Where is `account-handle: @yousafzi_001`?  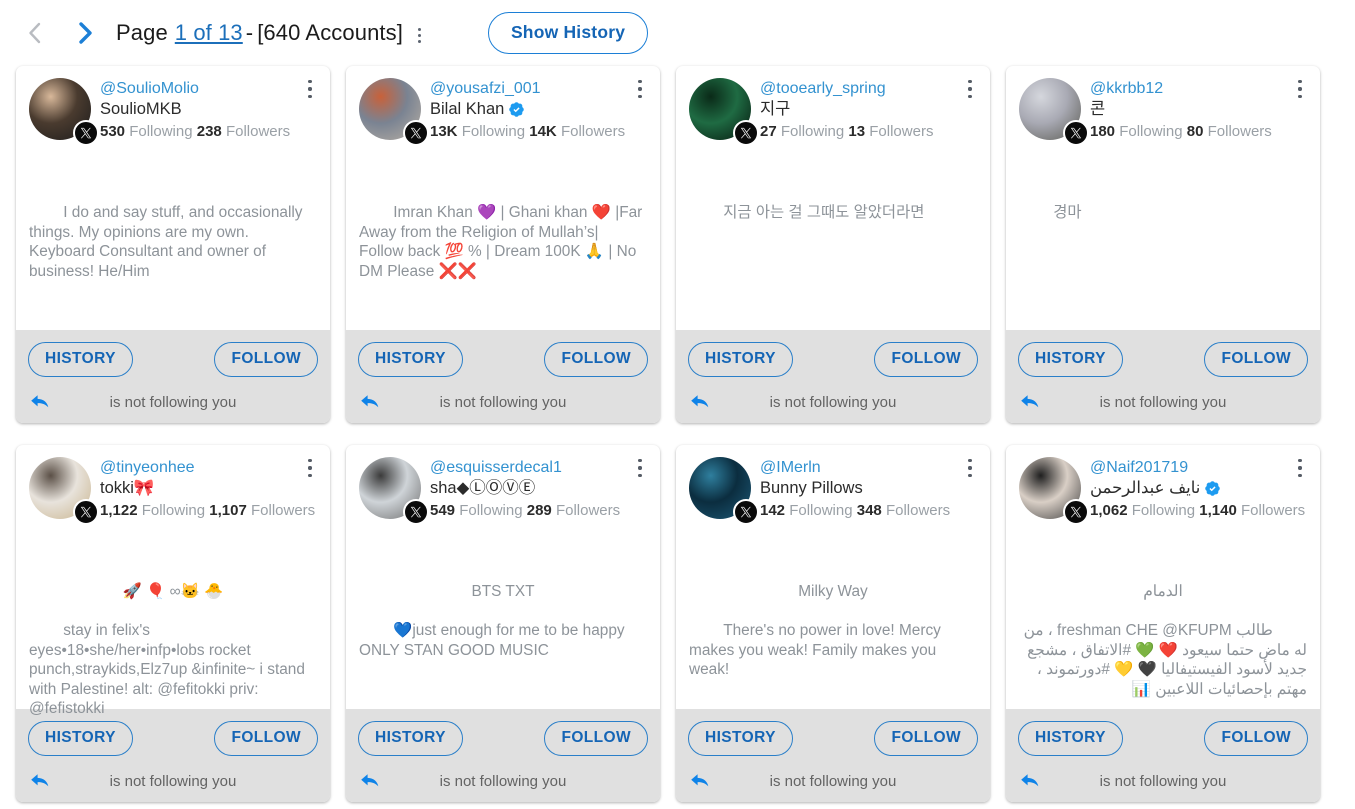 account-handle: @yousafzi_001 is located at coordinates (538, 88).